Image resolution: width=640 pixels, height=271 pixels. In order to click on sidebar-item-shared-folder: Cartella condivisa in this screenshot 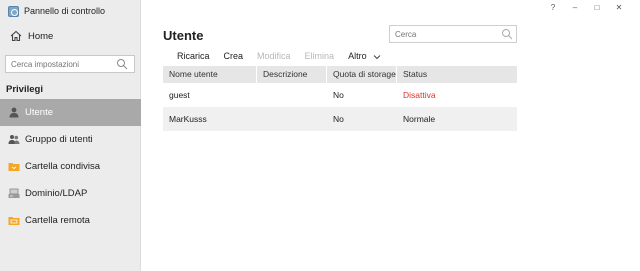, I will do `click(70, 166)`.